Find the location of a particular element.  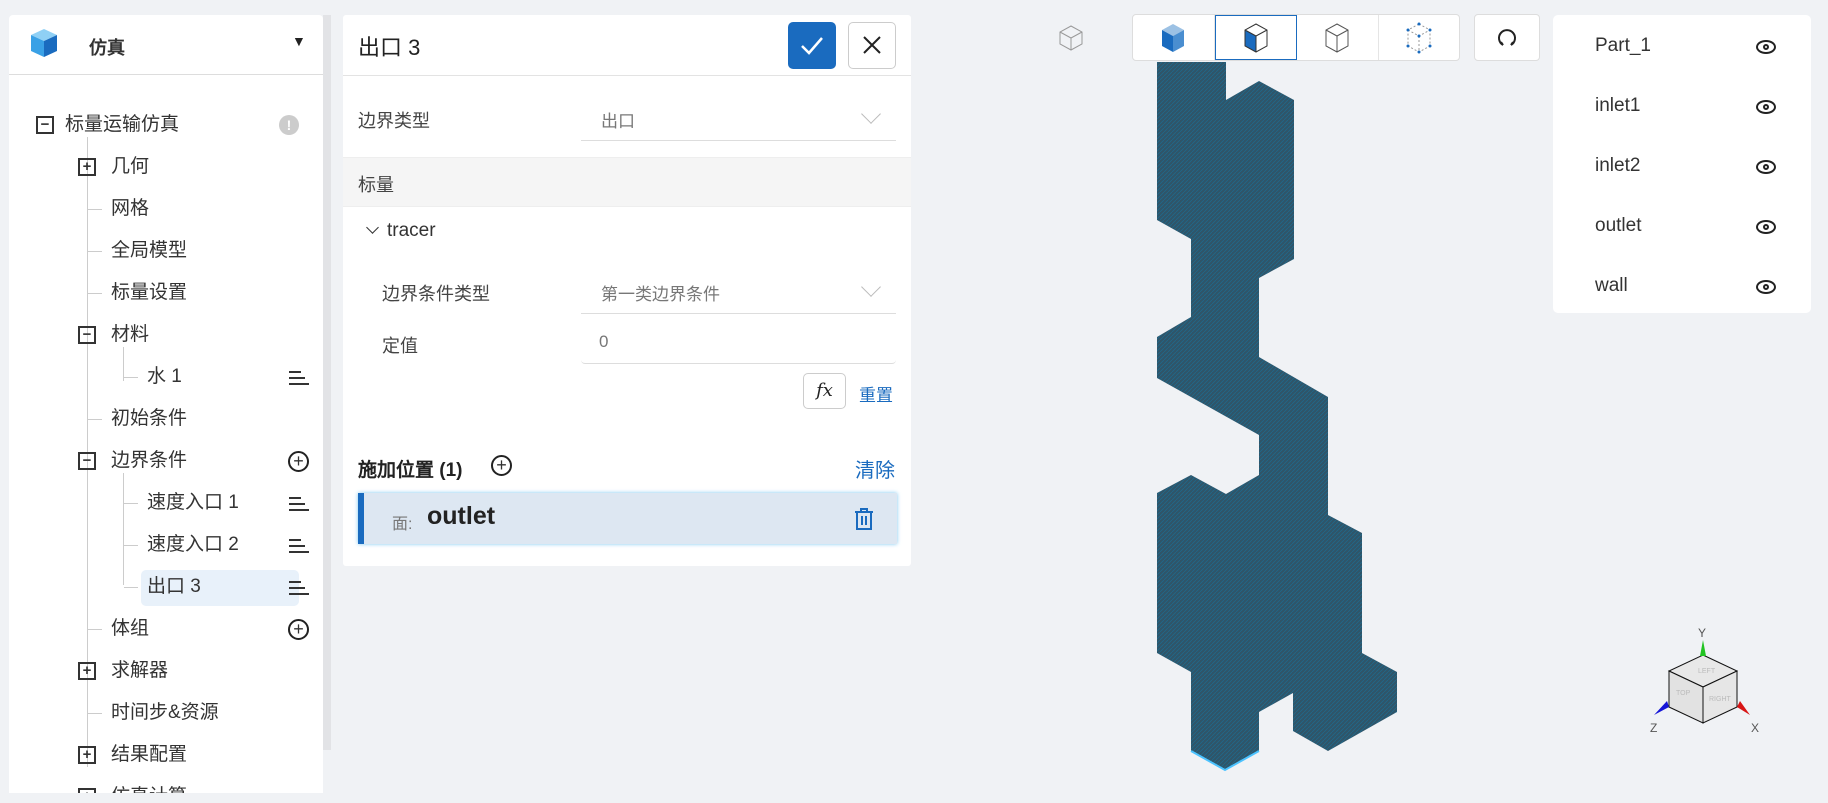

confirm-button is located at coordinates (812, 45).